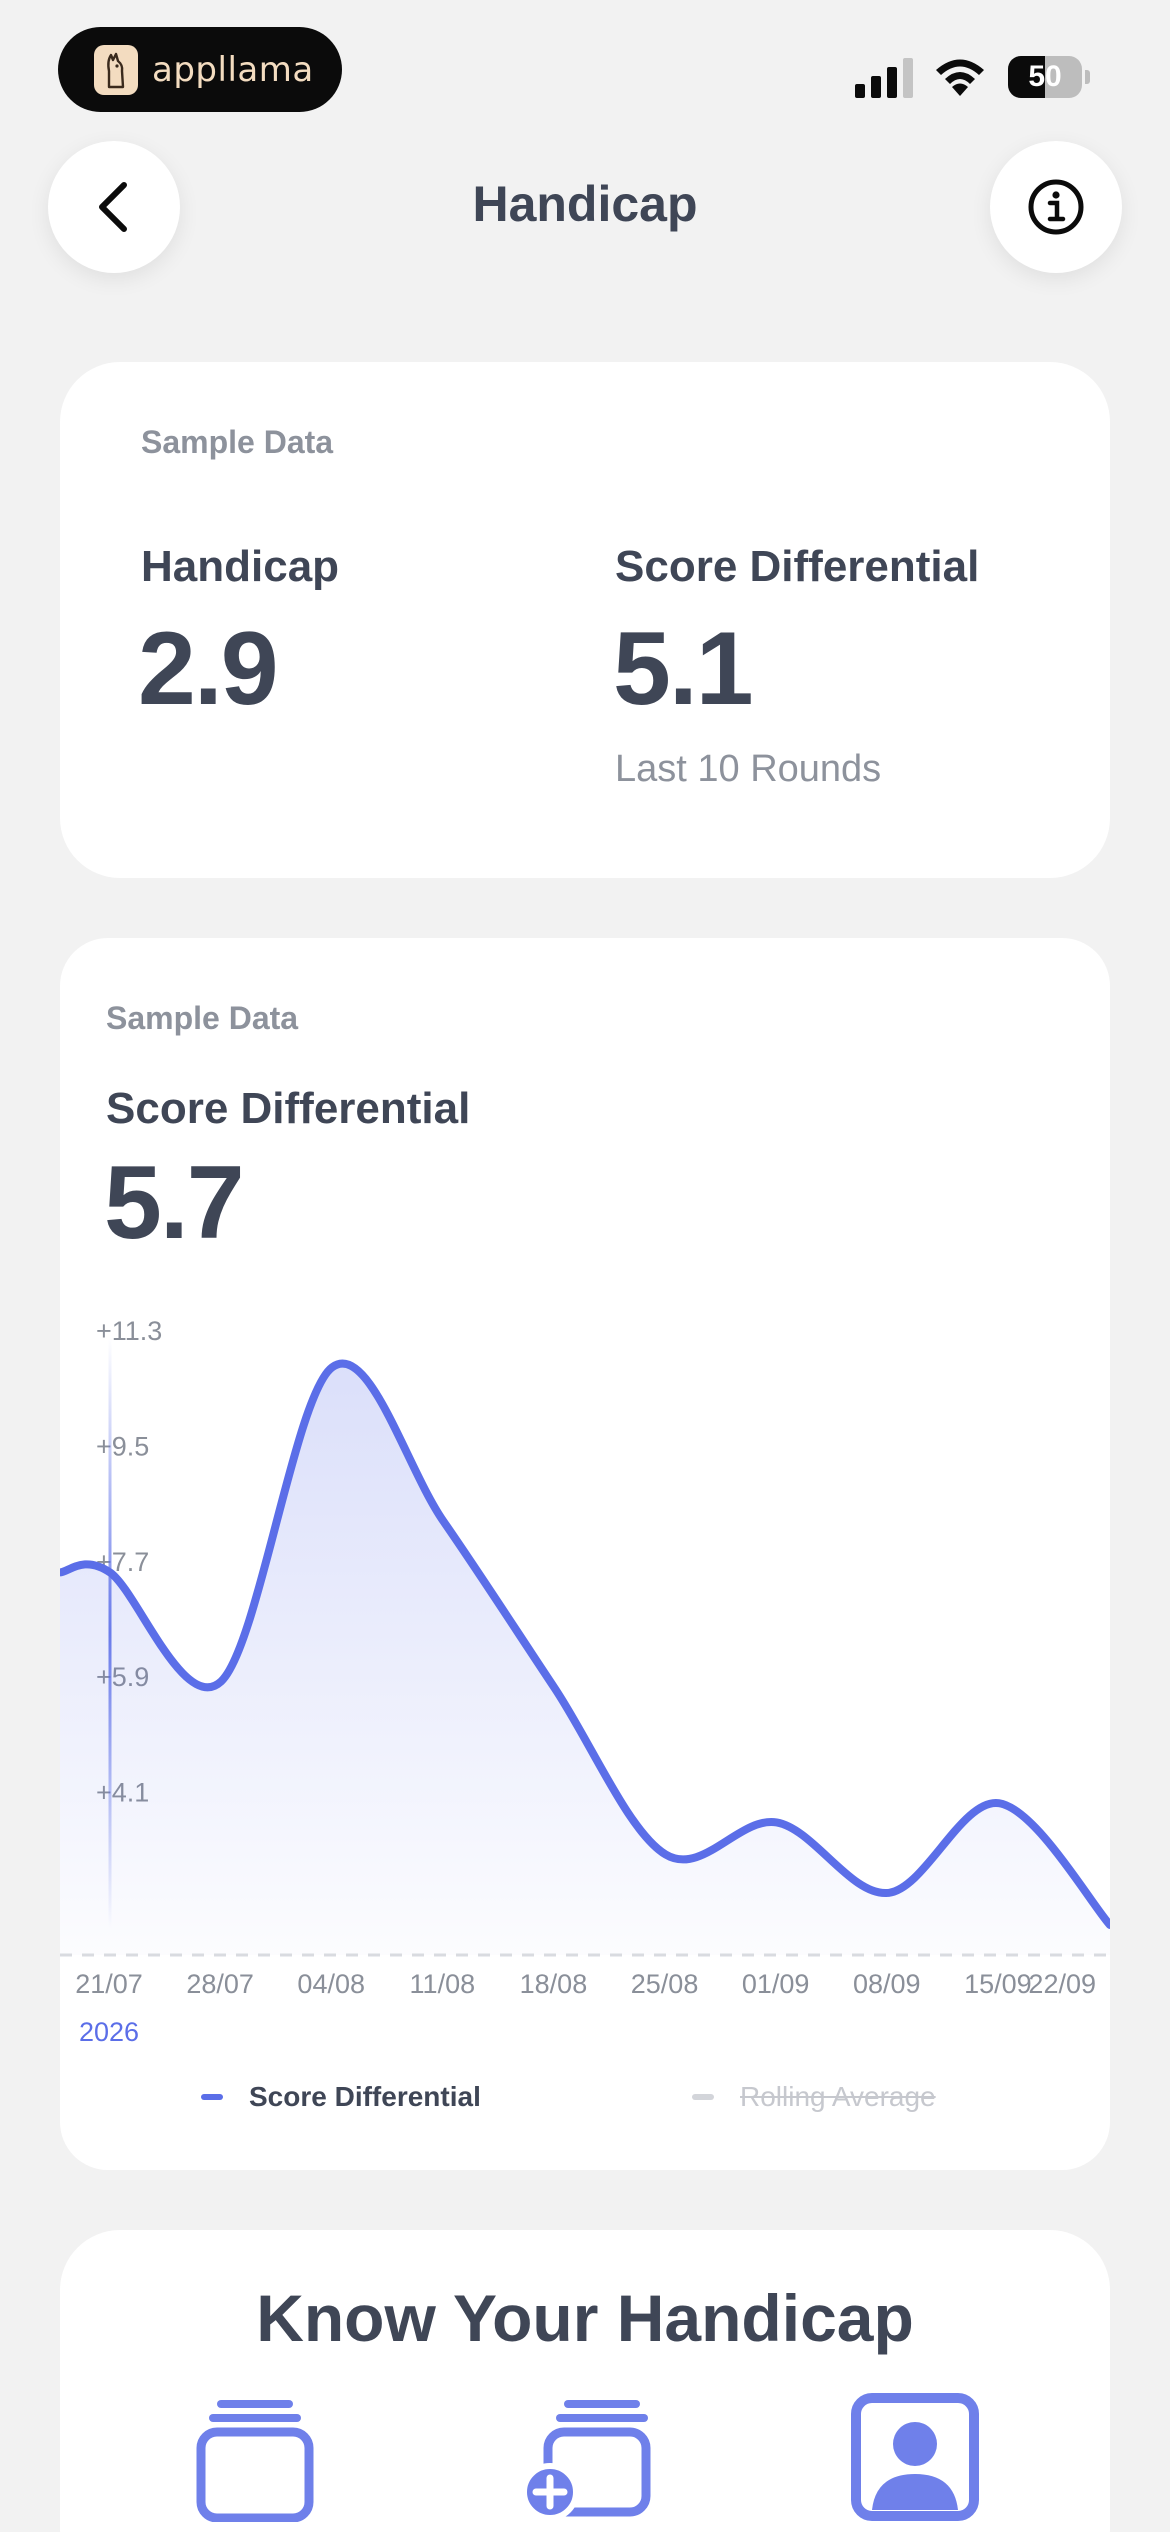 This screenshot has height=2532, width=1170. I want to click on llama-logo-icon, so click(116, 69).